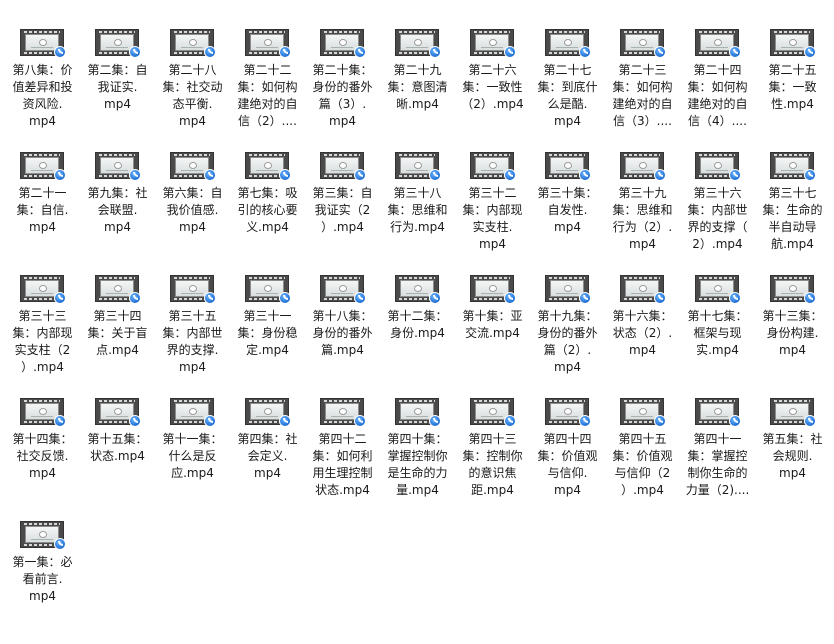 This screenshot has width=834, height=644. I want to click on file-item: 第十四集： 社交反馈. mp4, so click(42, 459).